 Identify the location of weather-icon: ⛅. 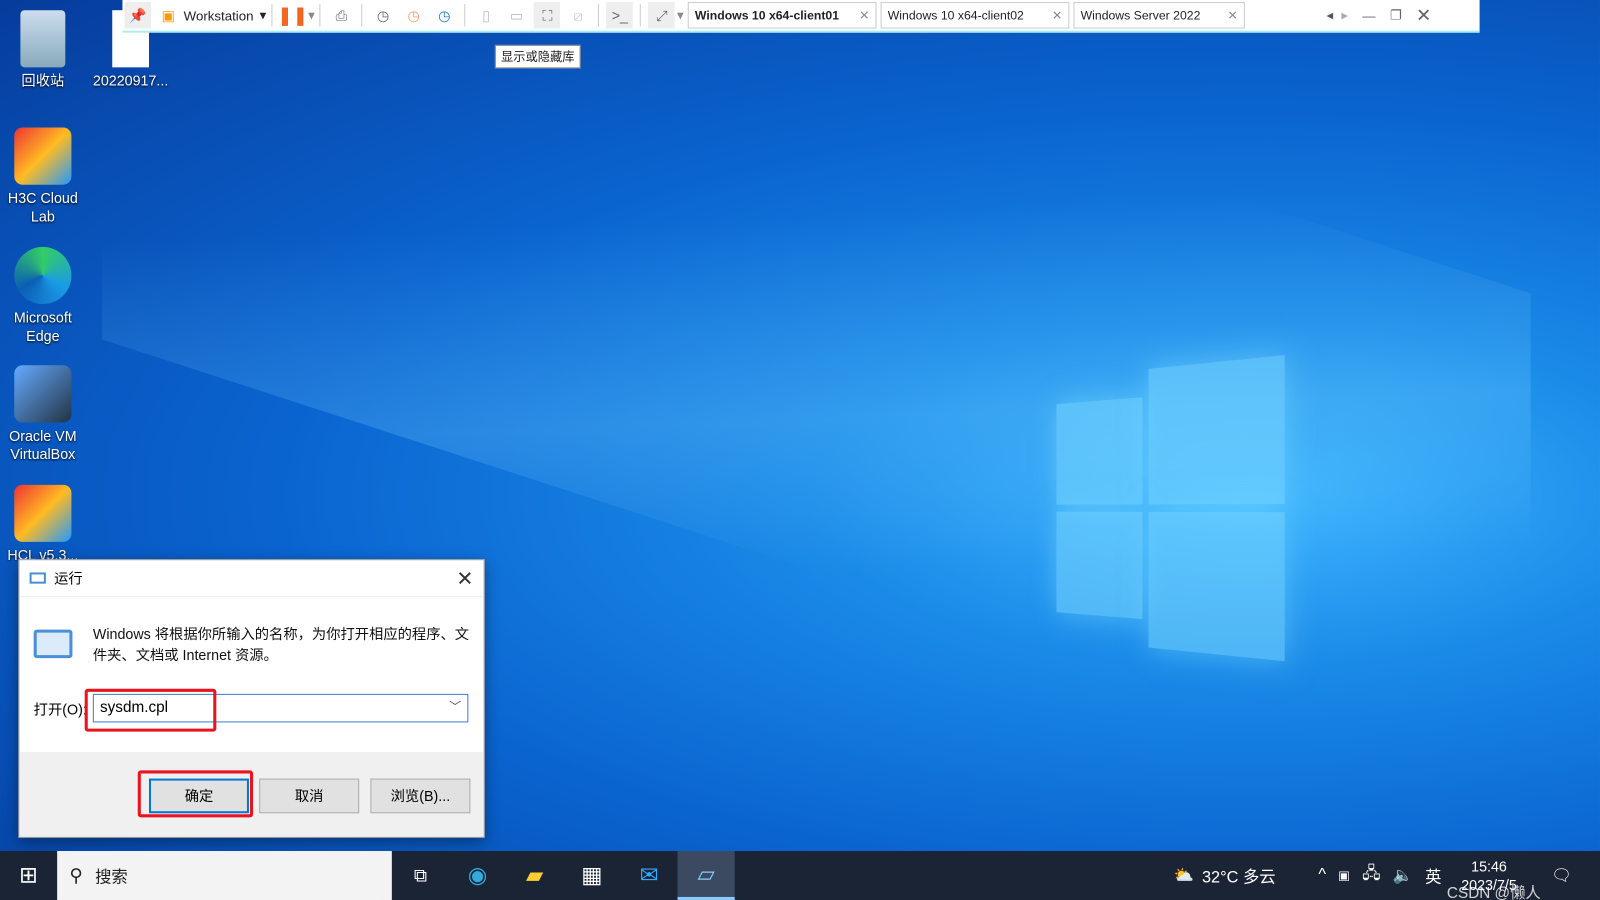
(1183, 876).